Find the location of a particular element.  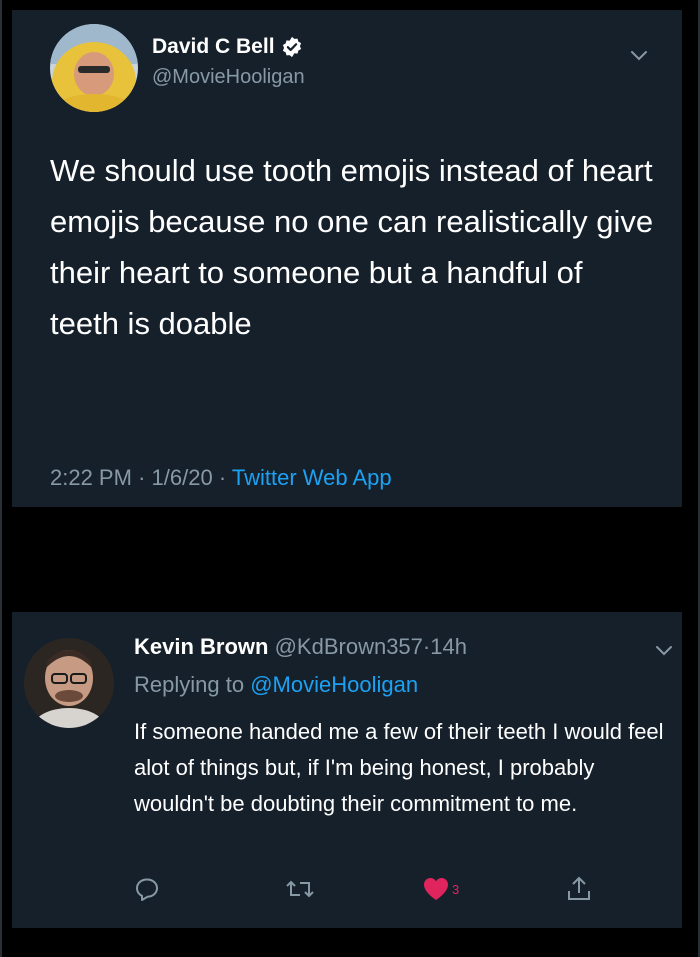

share-icon is located at coordinates (579, 888).